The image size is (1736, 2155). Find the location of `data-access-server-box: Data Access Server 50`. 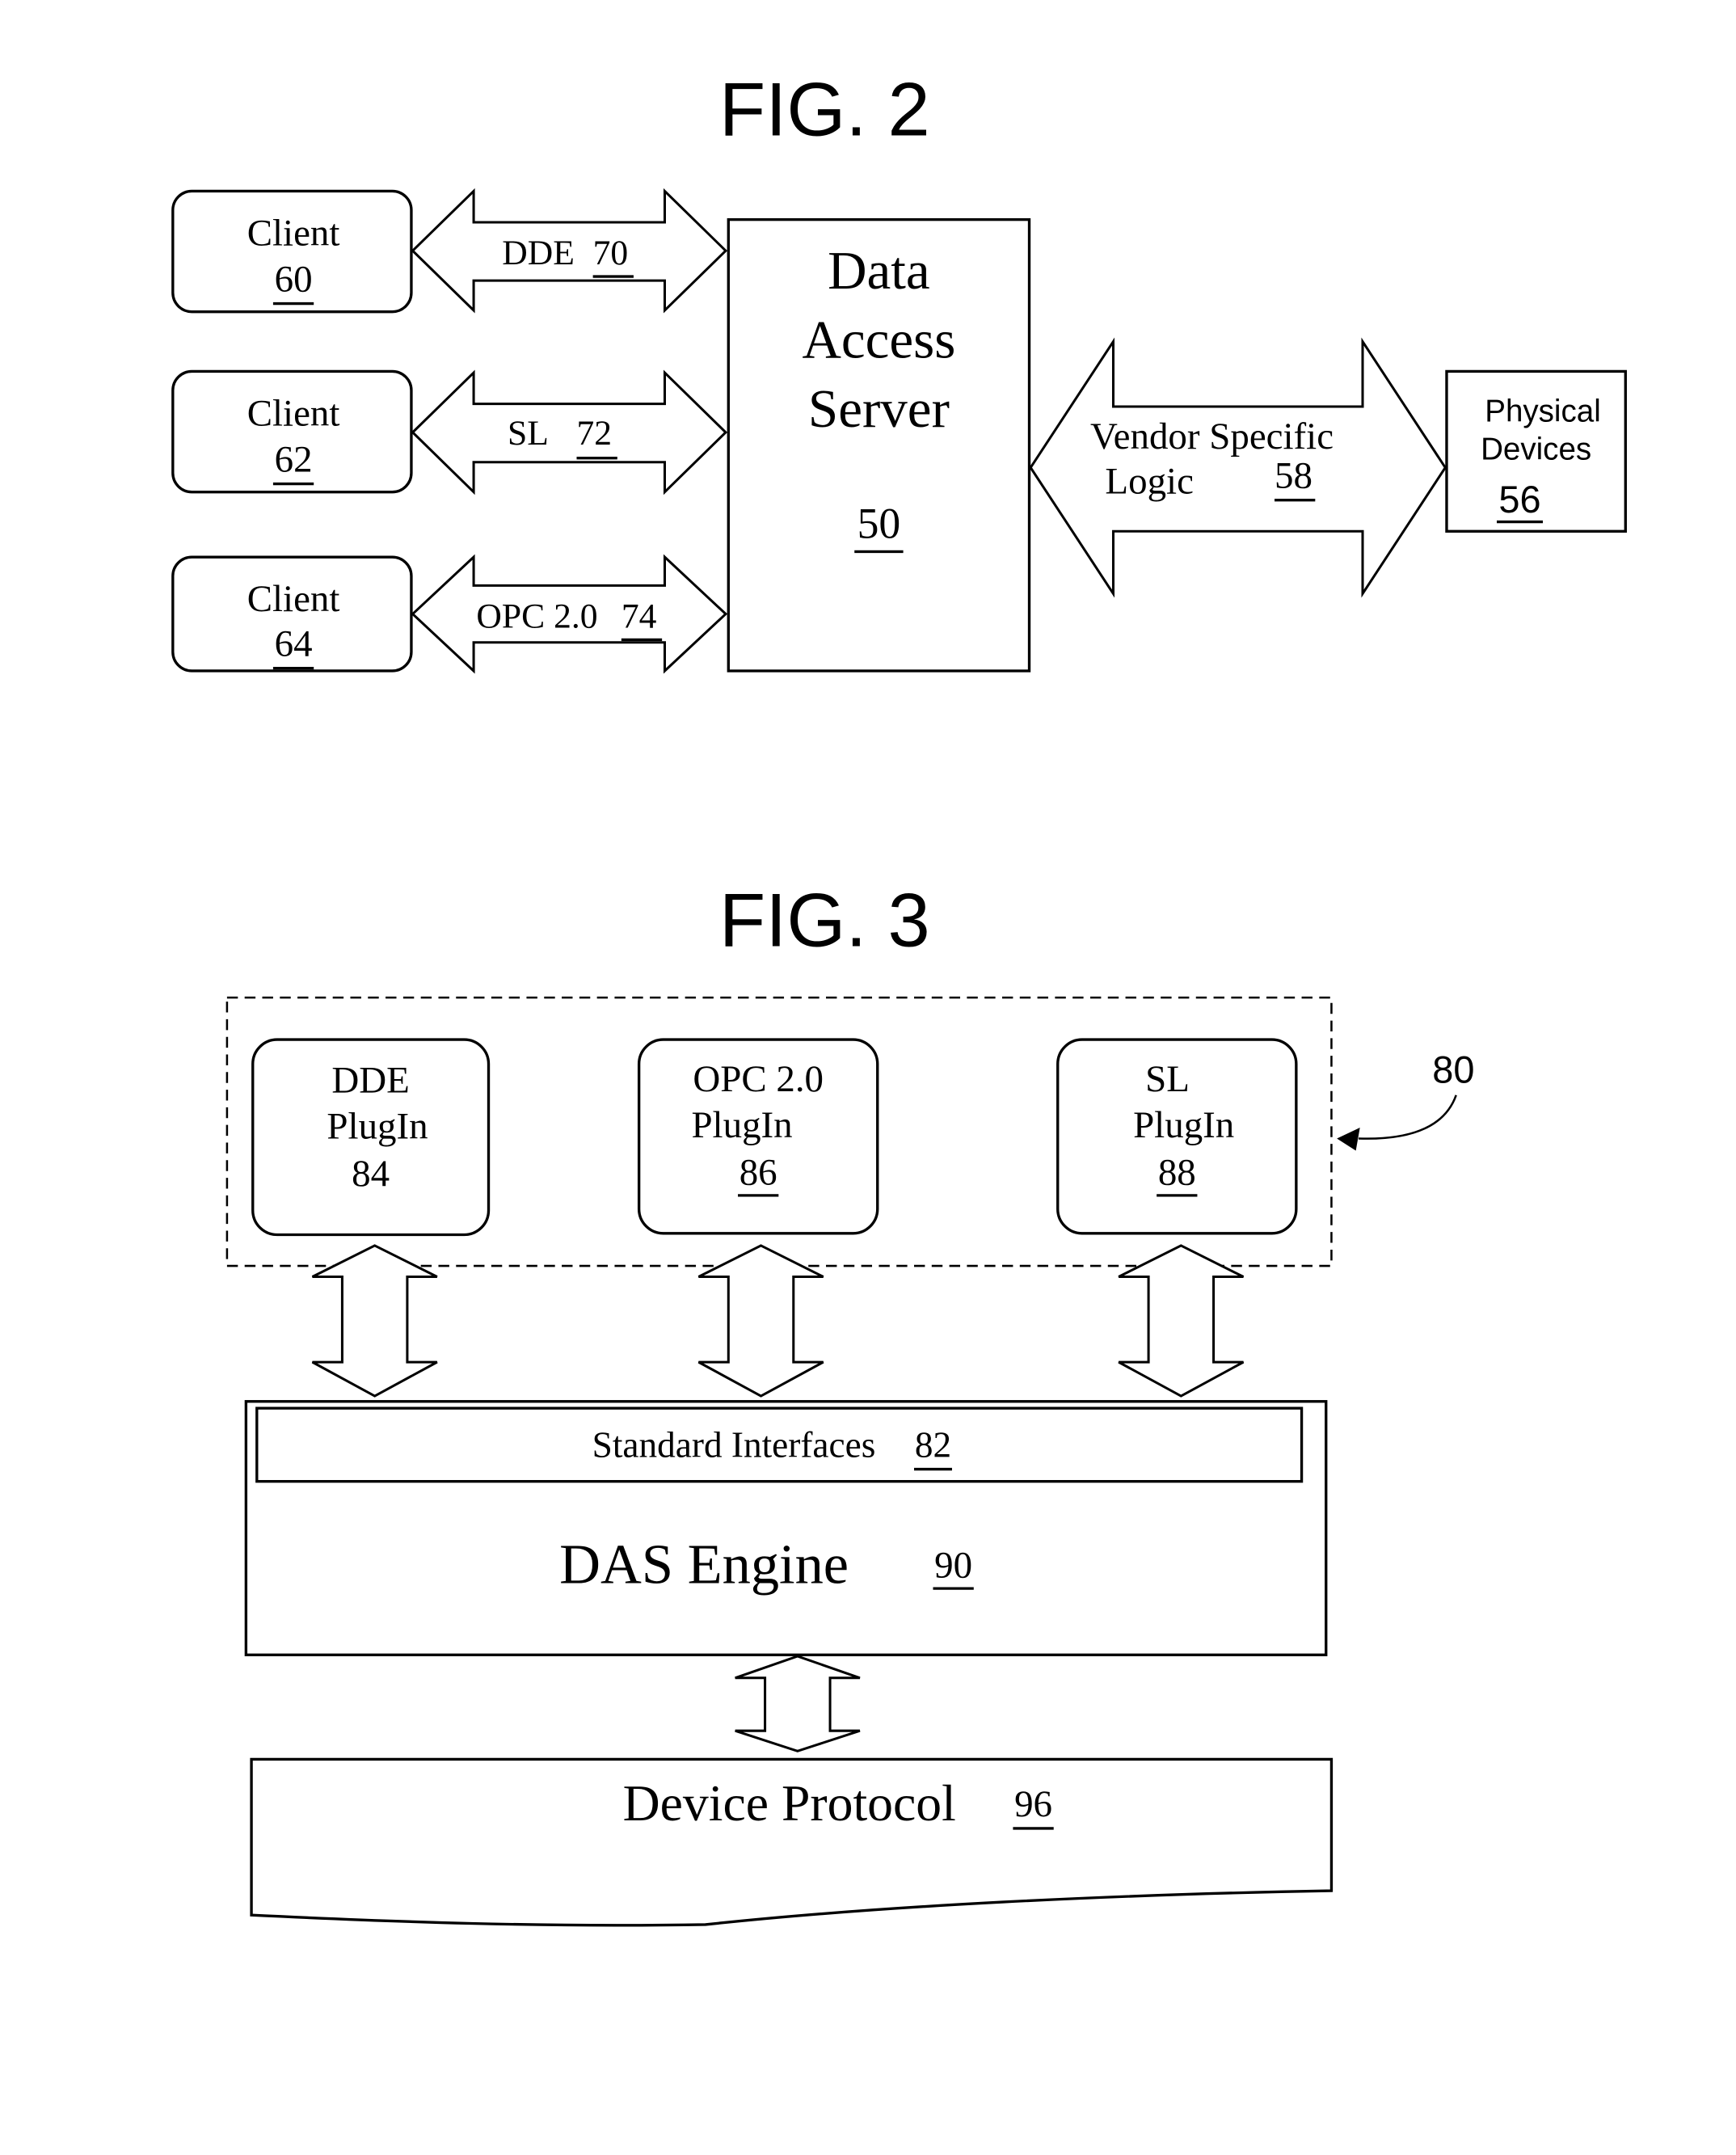

data-access-server-box: Data Access Server 50 is located at coordinates (879, 445).